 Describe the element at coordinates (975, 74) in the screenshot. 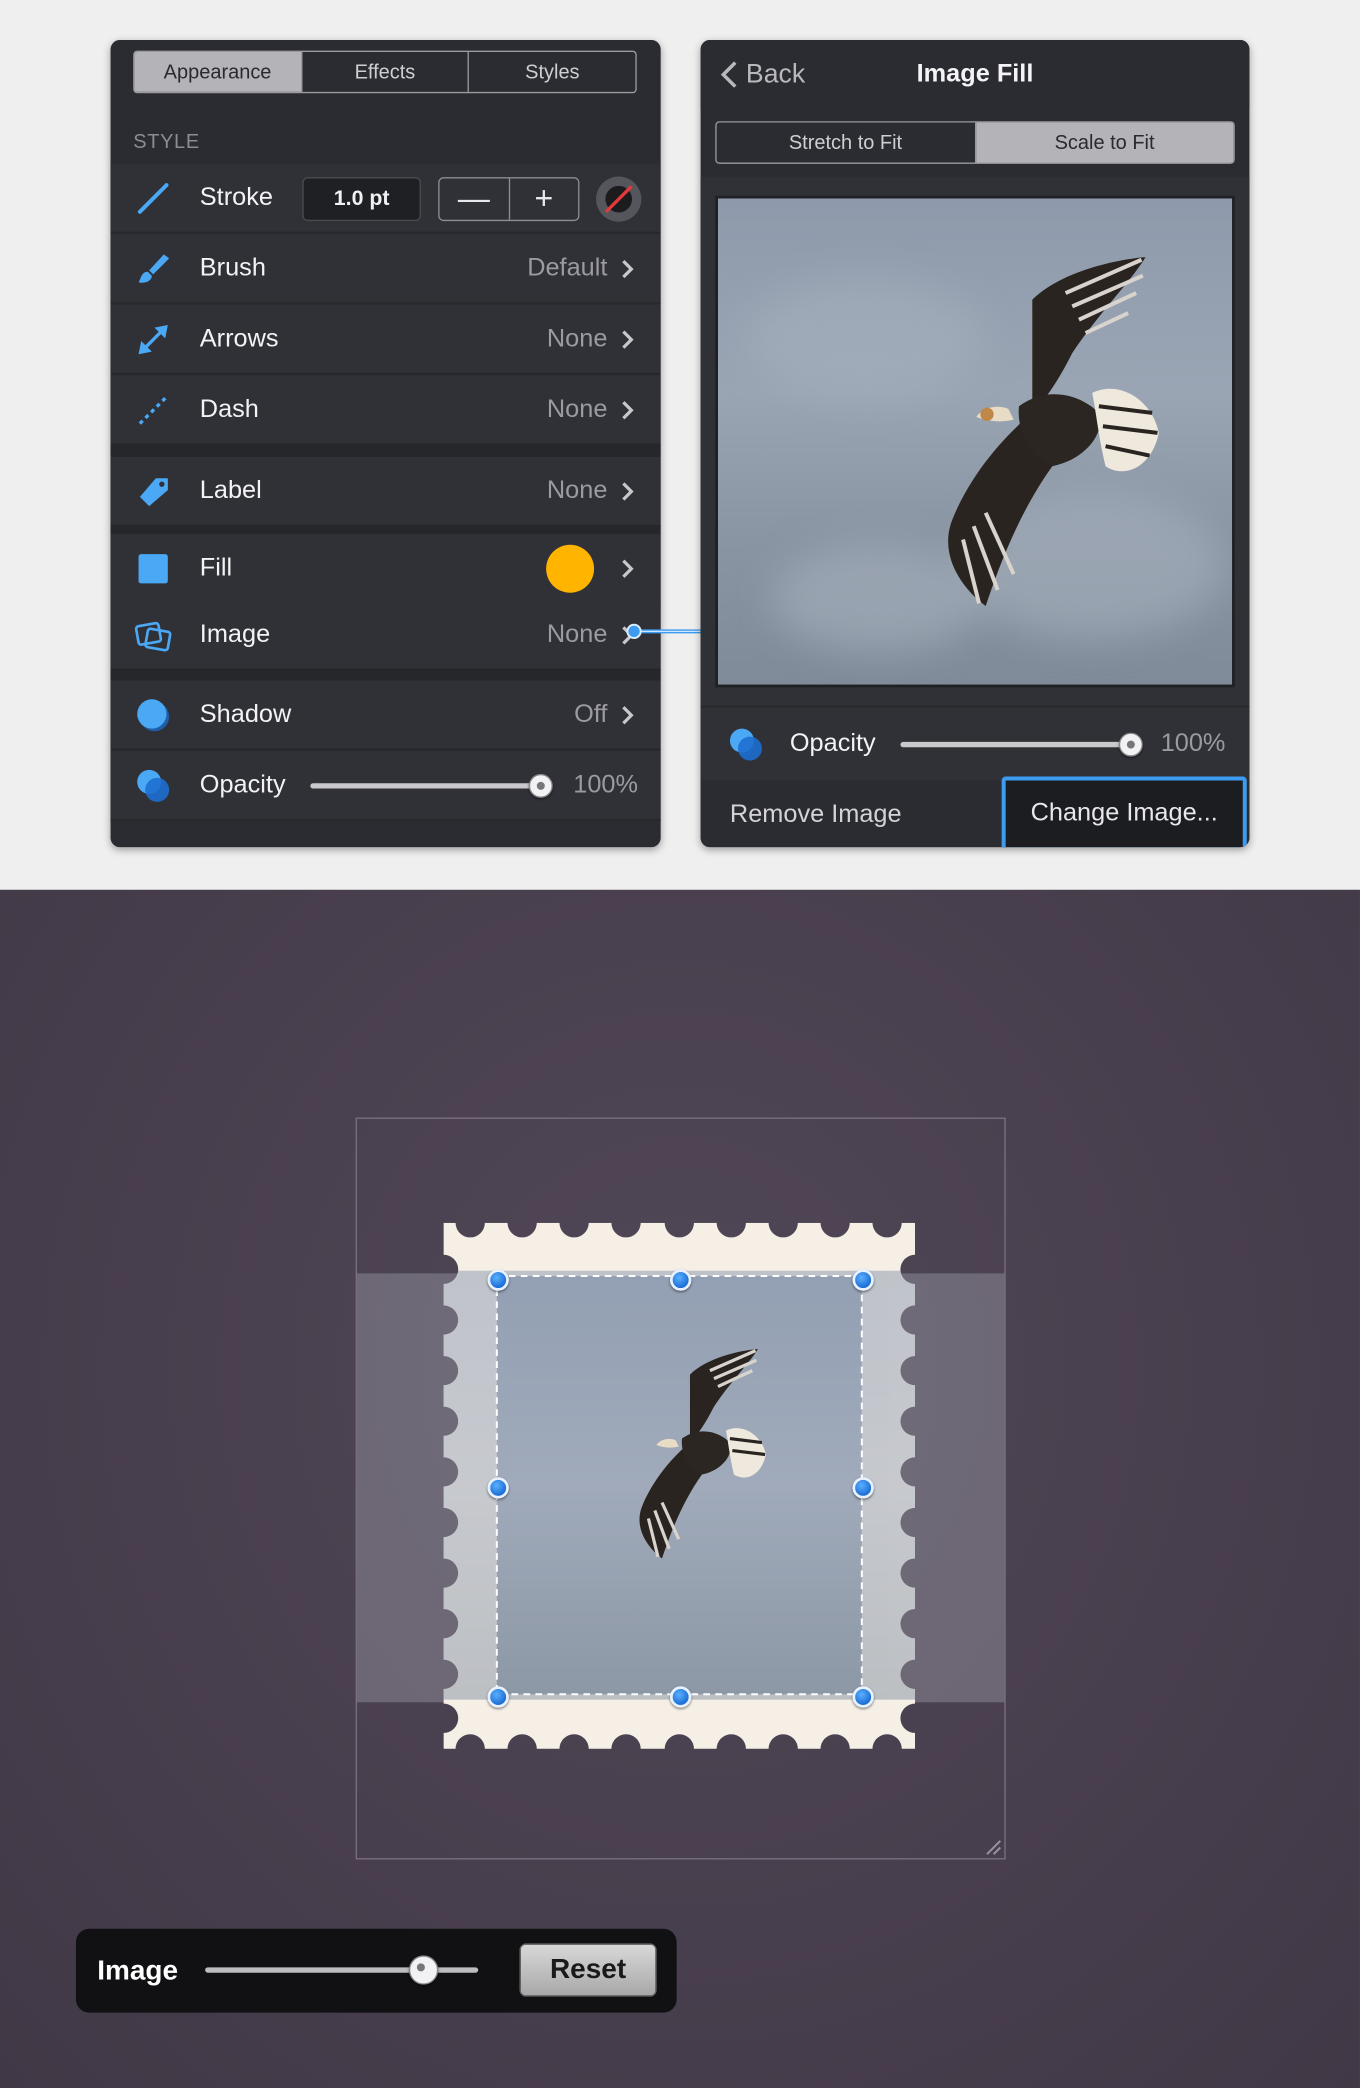

I see `image-fill-header: Image Fill Back` at that location.